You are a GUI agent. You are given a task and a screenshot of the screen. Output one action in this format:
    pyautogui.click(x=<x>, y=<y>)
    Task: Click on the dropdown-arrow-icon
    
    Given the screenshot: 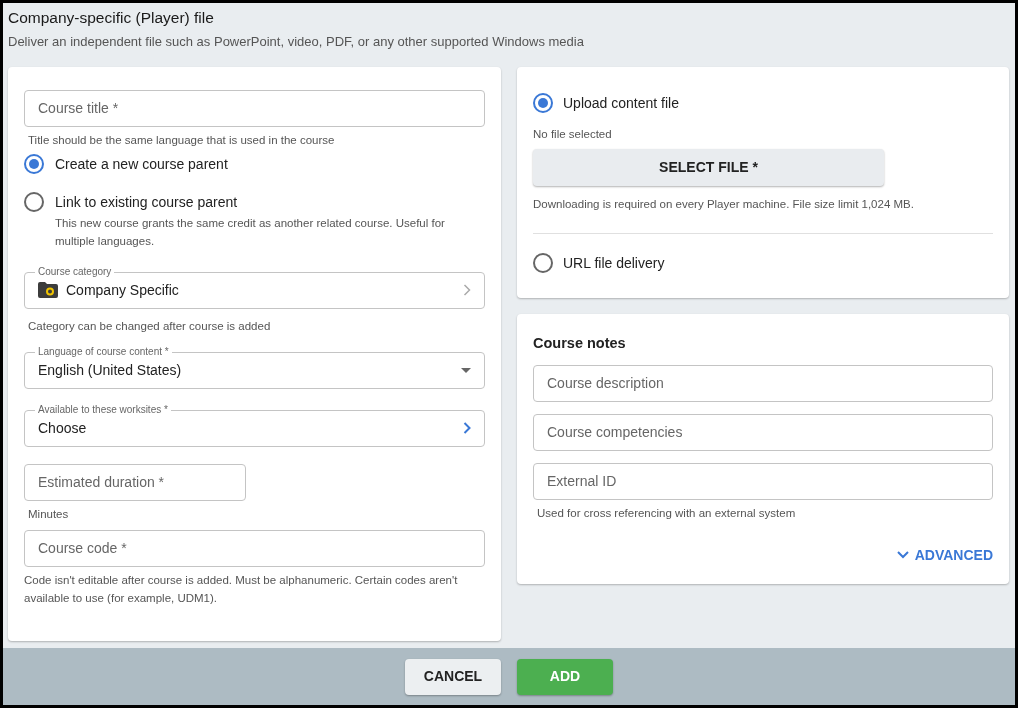 What is the action you would take?
    pyautogui.click(x=466, y=370)
    